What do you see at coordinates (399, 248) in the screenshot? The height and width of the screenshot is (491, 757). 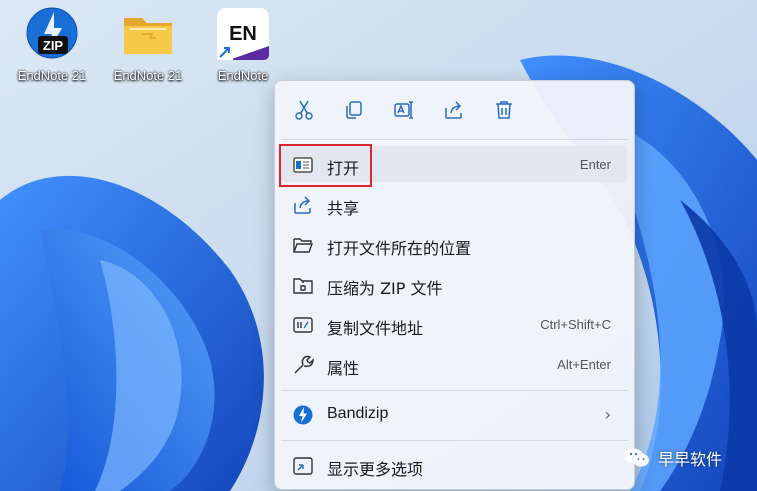 I see `menu-item-label: 打开文件所在的位置` at bounding box center [399, 248].